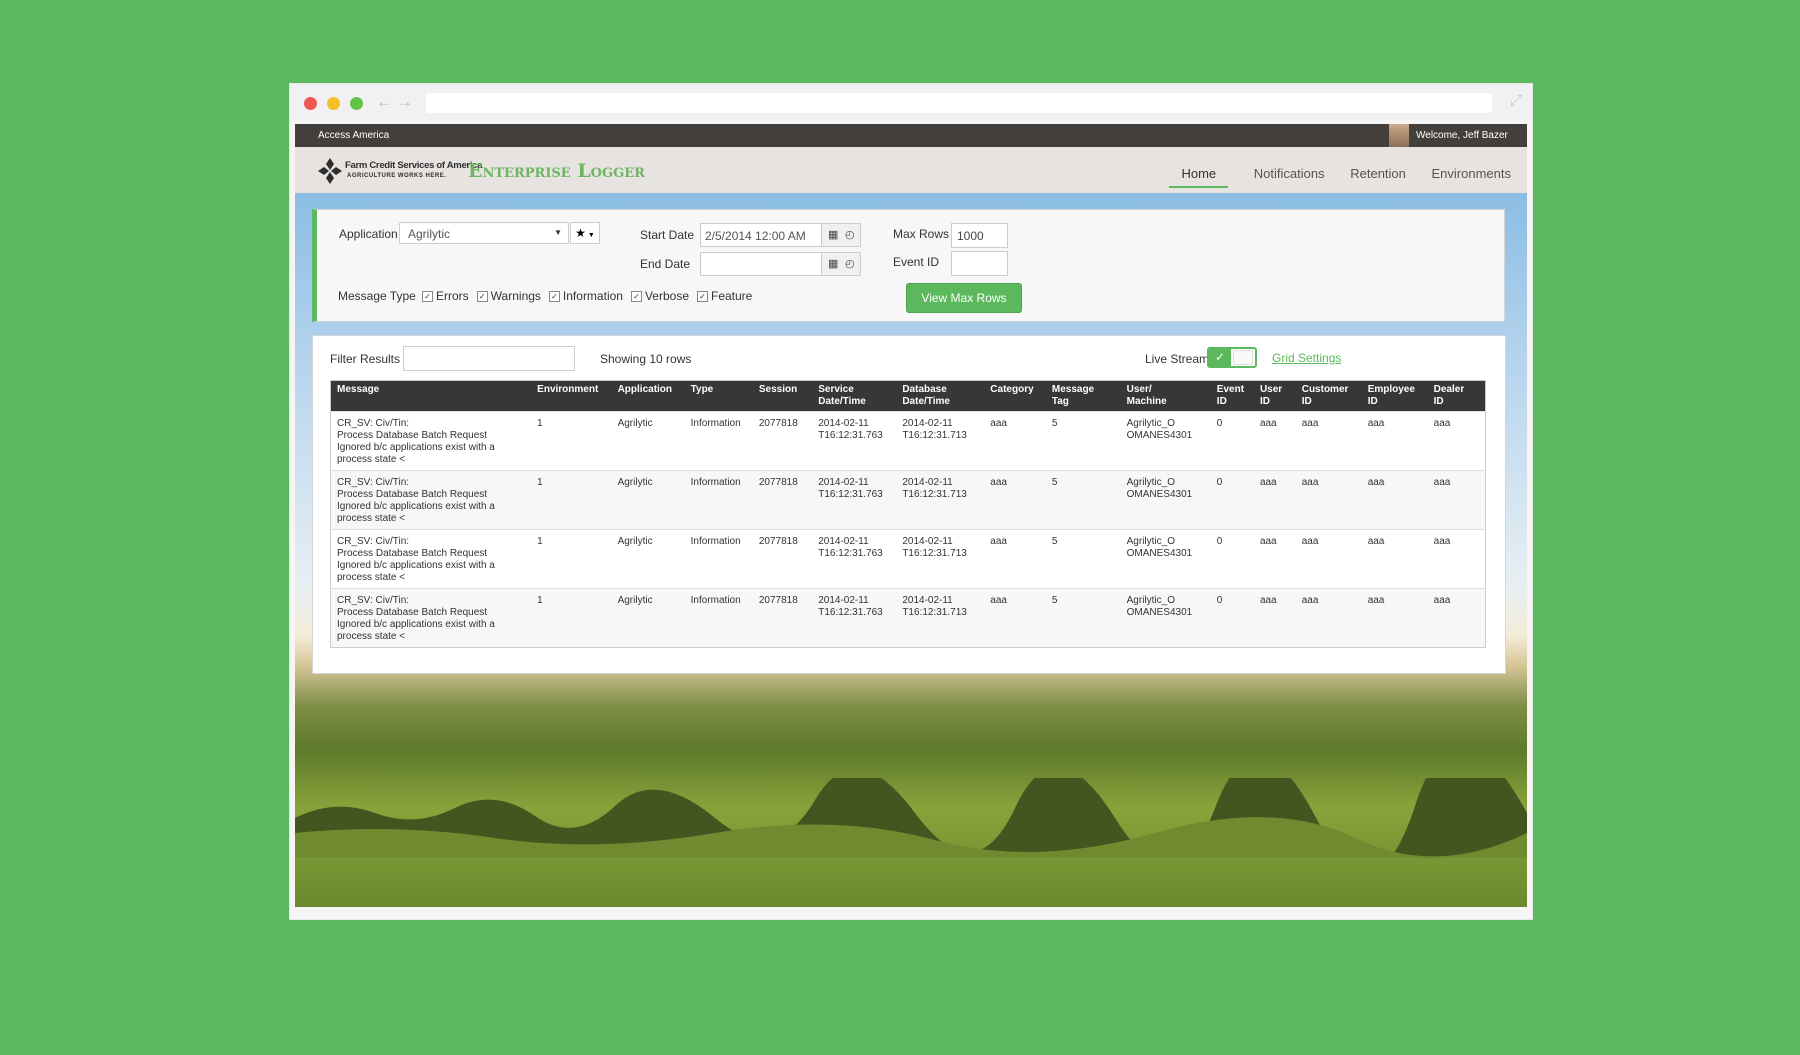 The width and height of the screenshot is (1800, 1055). What do you see at coordinates (1015, 396) in the screenshot?
I see `column-category: Category` at bounding box center [1015, 396].